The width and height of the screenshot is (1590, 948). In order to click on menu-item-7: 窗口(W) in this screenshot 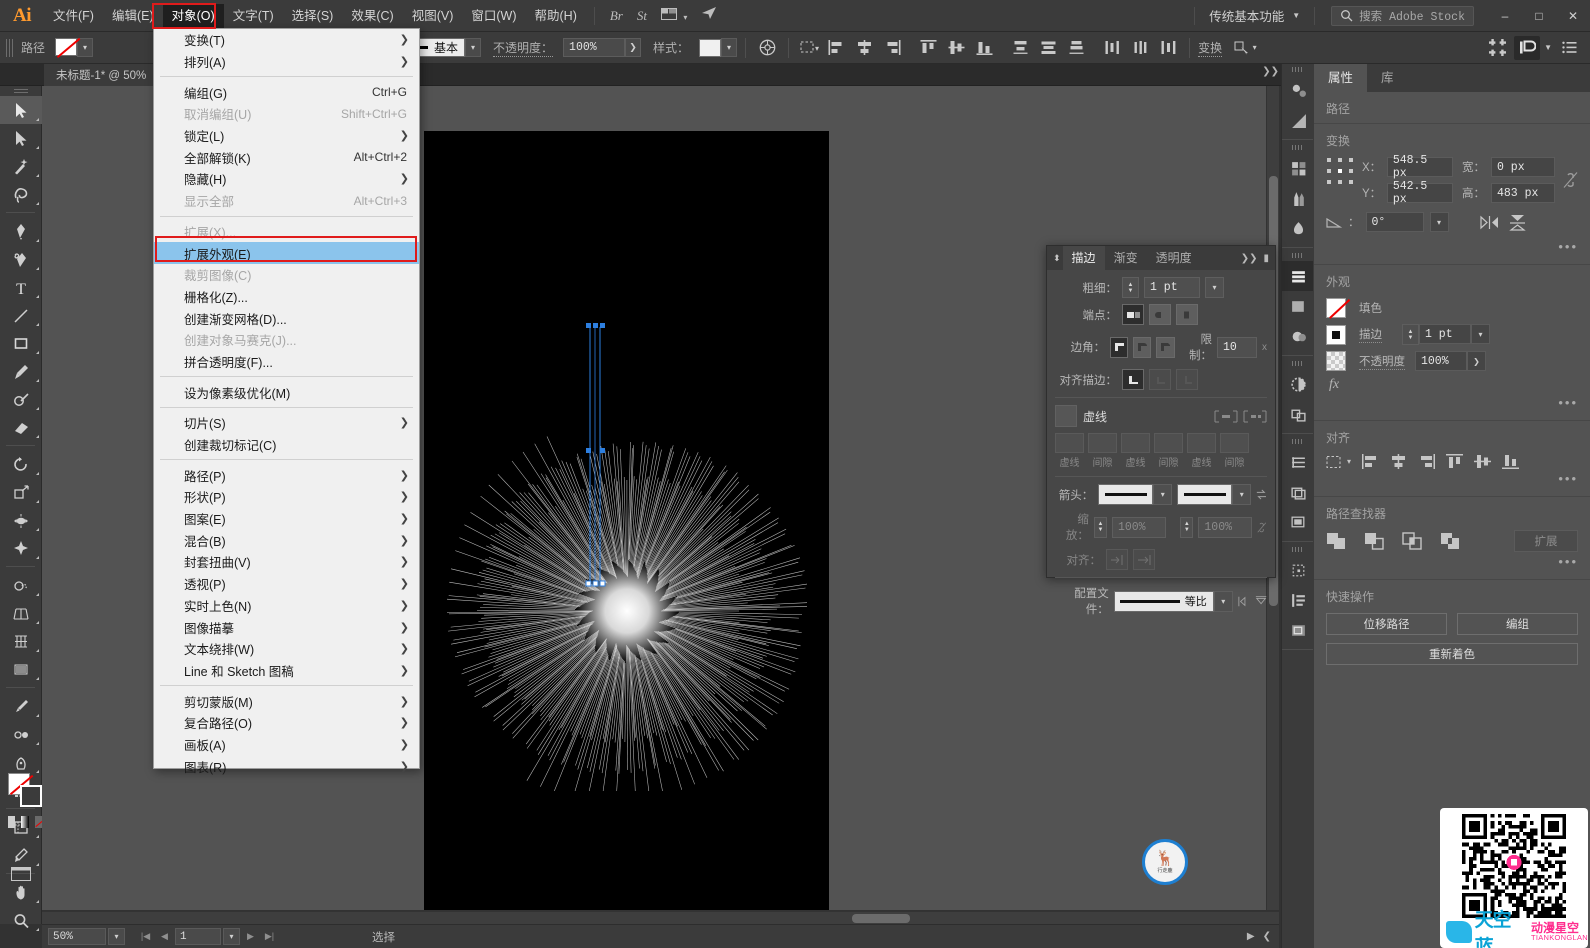, I will do `click(493, 16)`.